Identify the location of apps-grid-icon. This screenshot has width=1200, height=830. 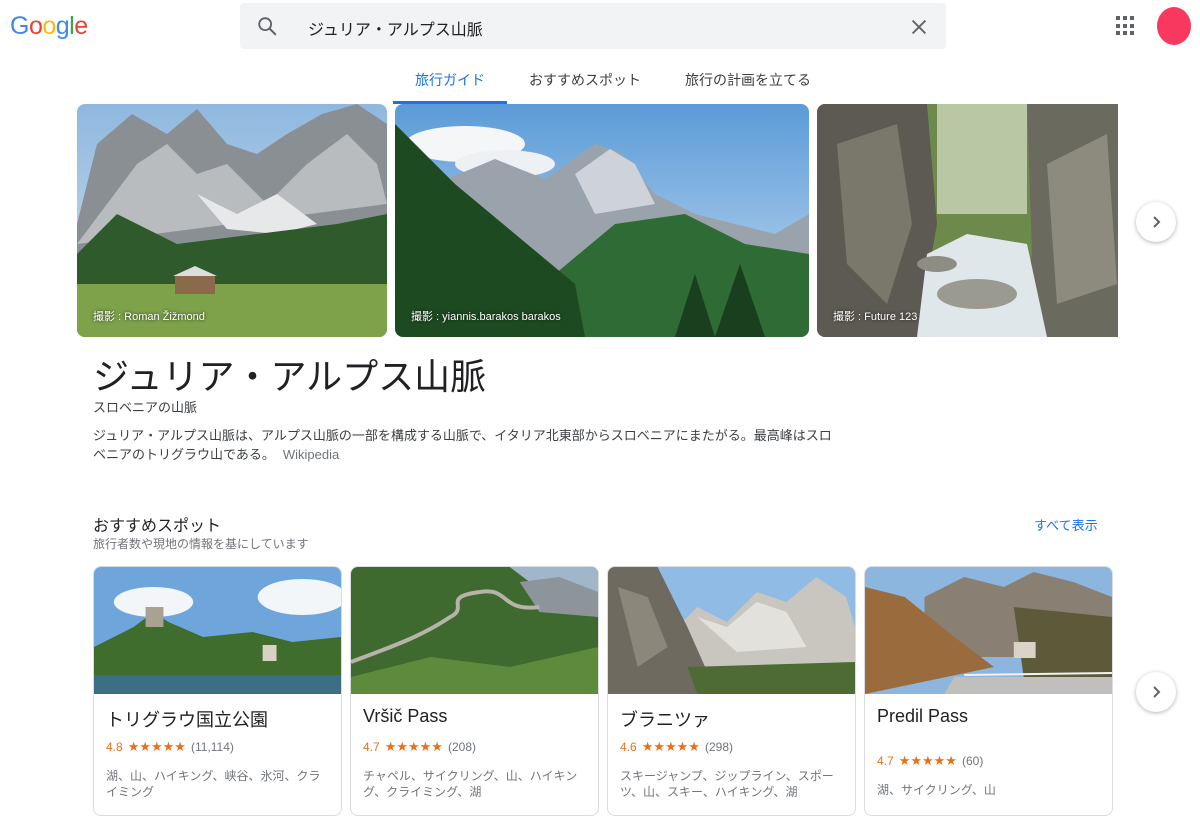
(1126, 26).